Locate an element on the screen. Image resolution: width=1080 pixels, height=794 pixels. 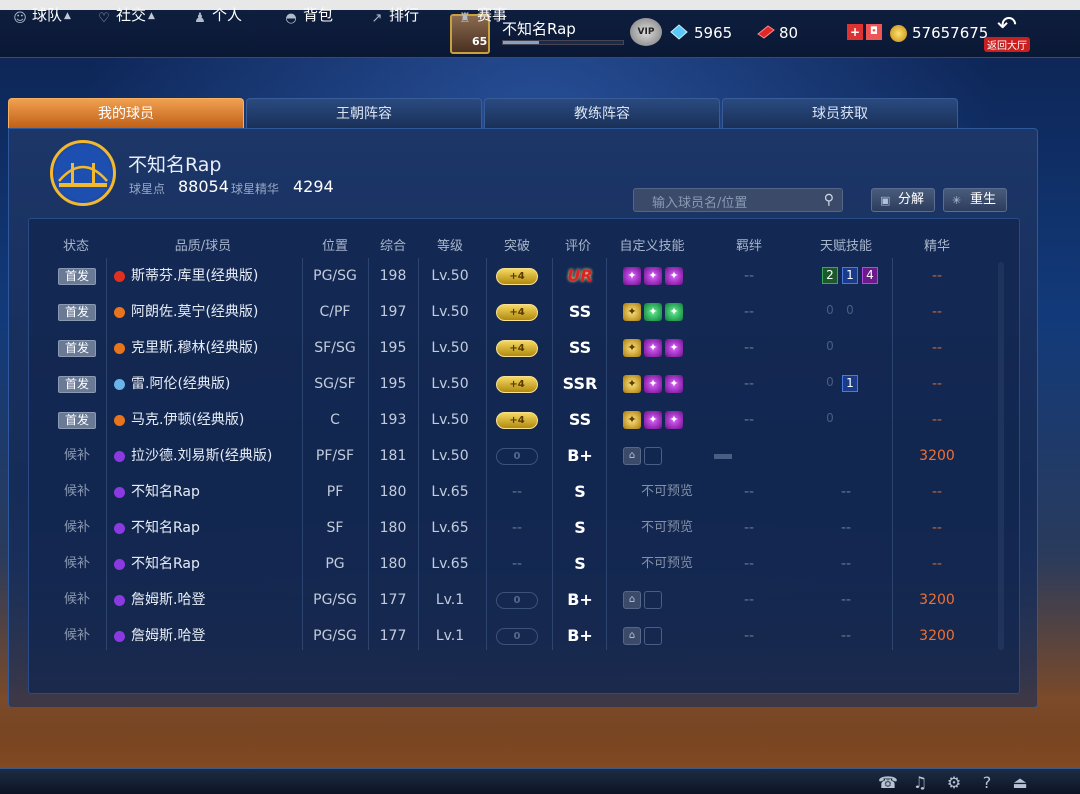
table-row: 候补 不知名Rap SF 180 Lv.65 -- S 不可预览 -- -- -- is located at coordinates (527, 528).